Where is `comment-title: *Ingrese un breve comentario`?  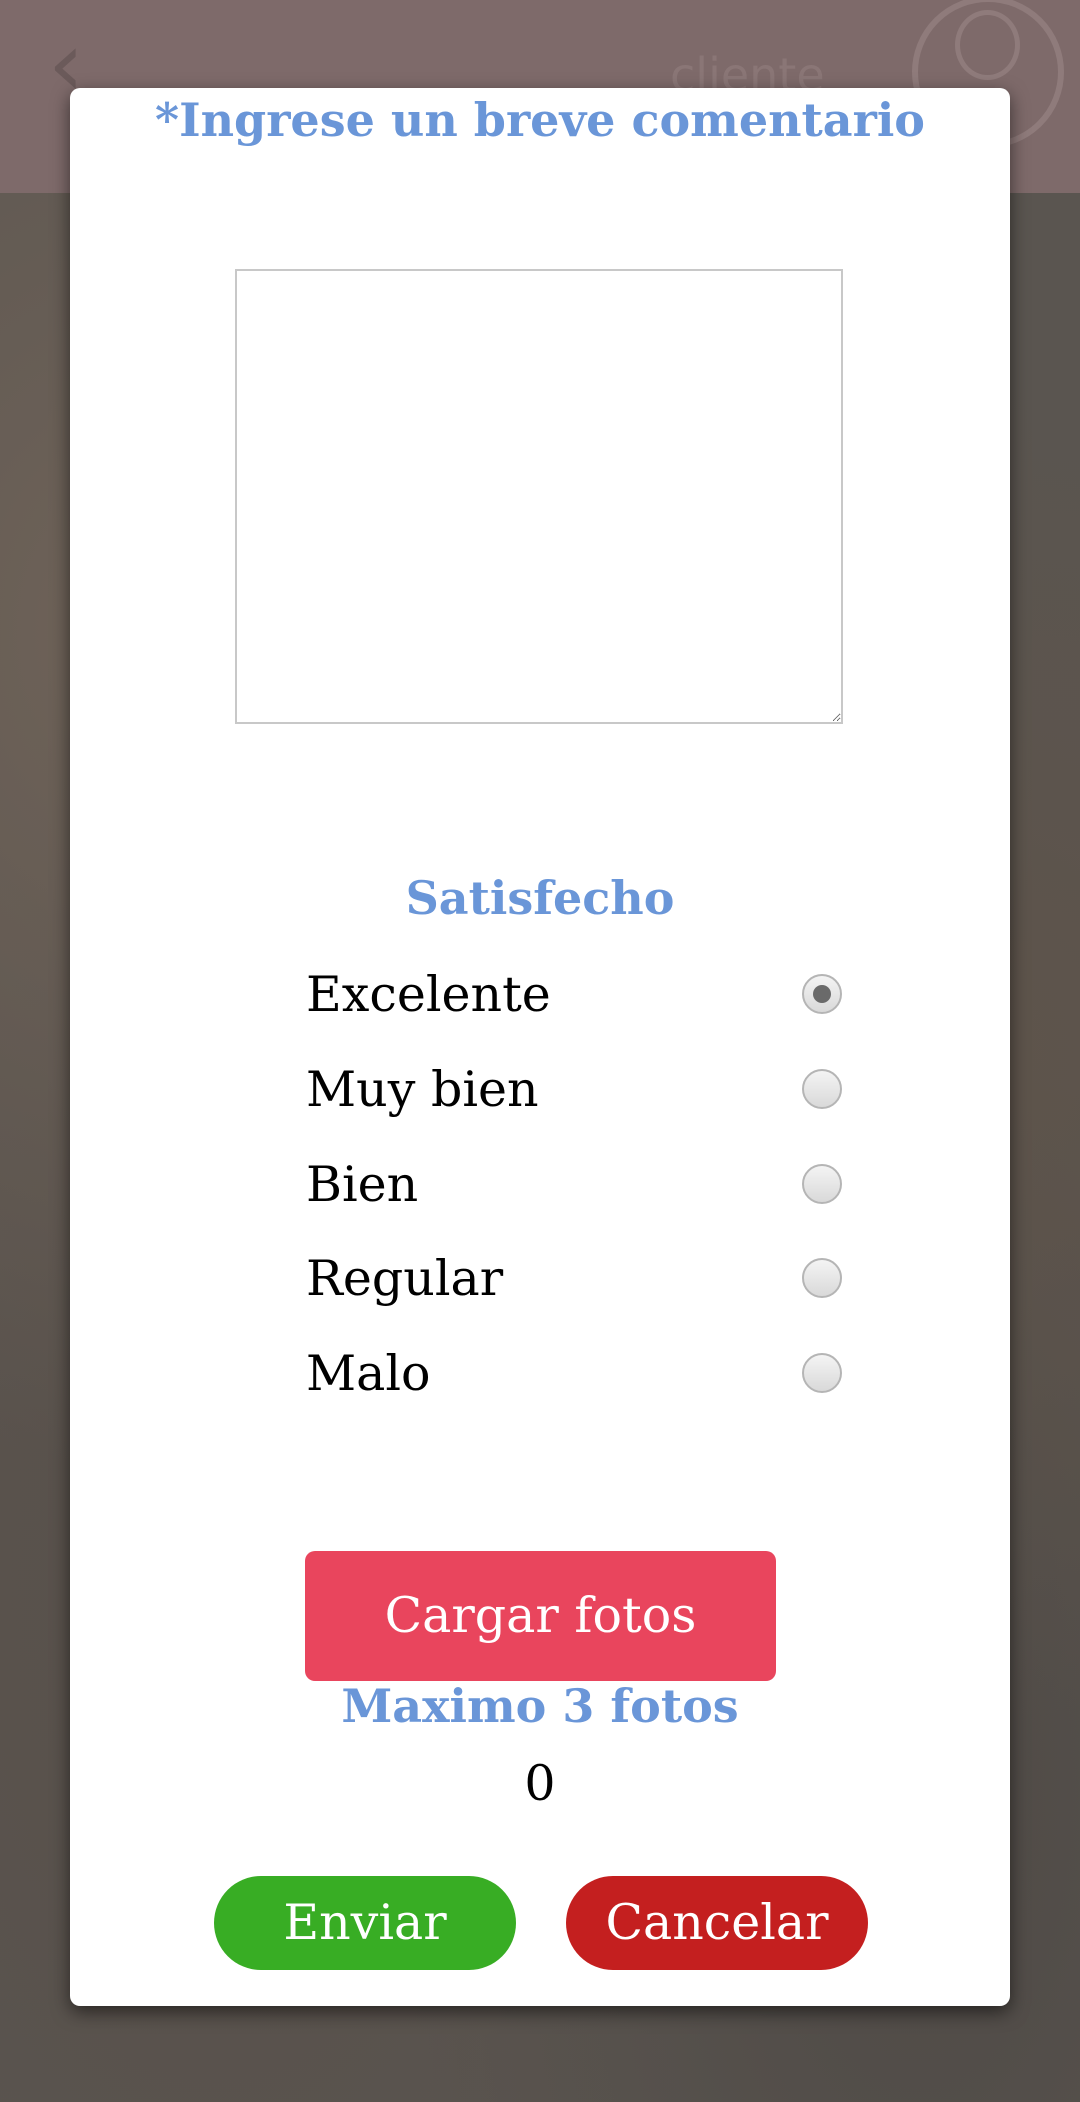
comment-title: *Ingrese un breve comentario is located at coordinates (540, 120).